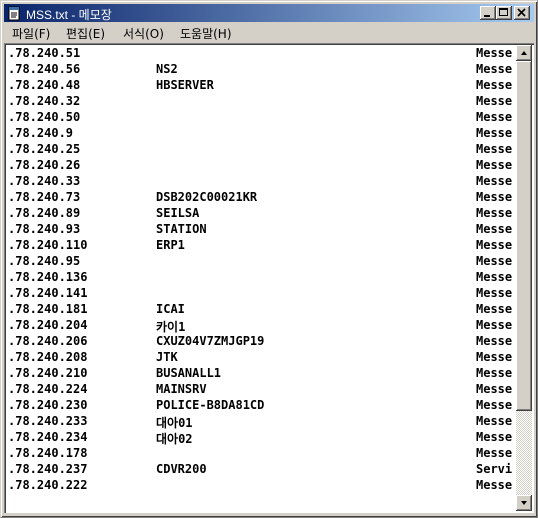 This screenshot has width=538, height=518. Describe the element at coordinates (263, 277) in the screenshot. I see `text-line: .78.240.136 Messe` at that location.